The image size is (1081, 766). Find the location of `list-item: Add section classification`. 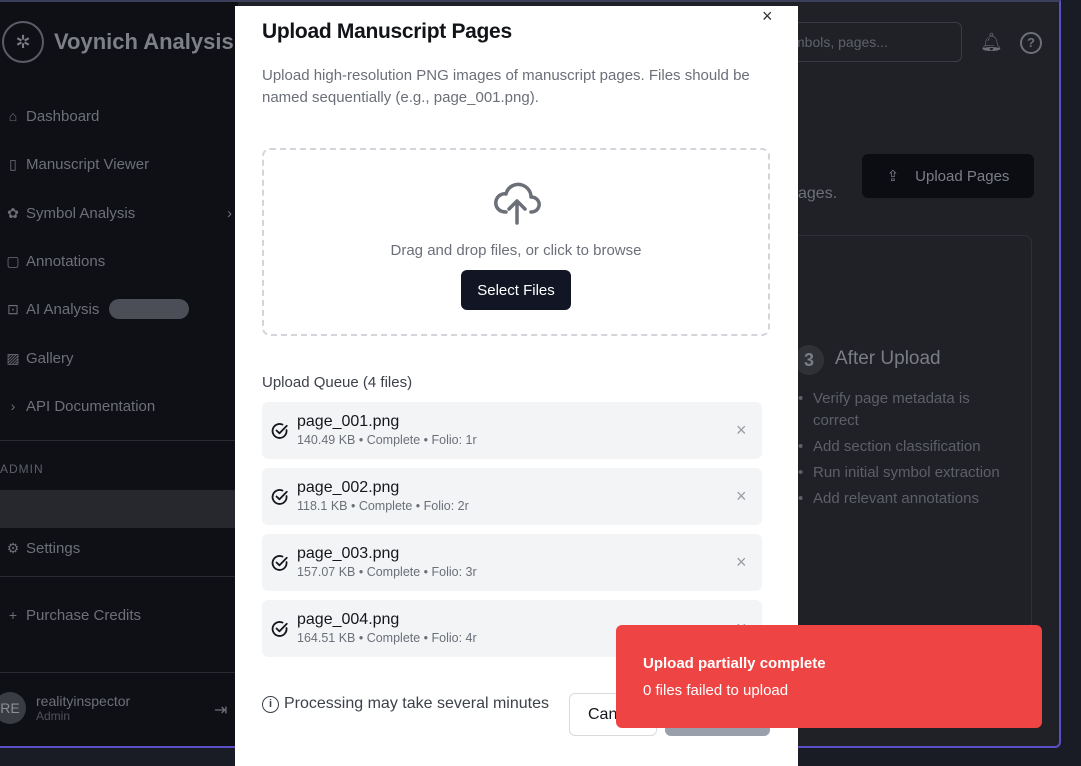

list-item: Add section classification is located at coordinates (903, 447).